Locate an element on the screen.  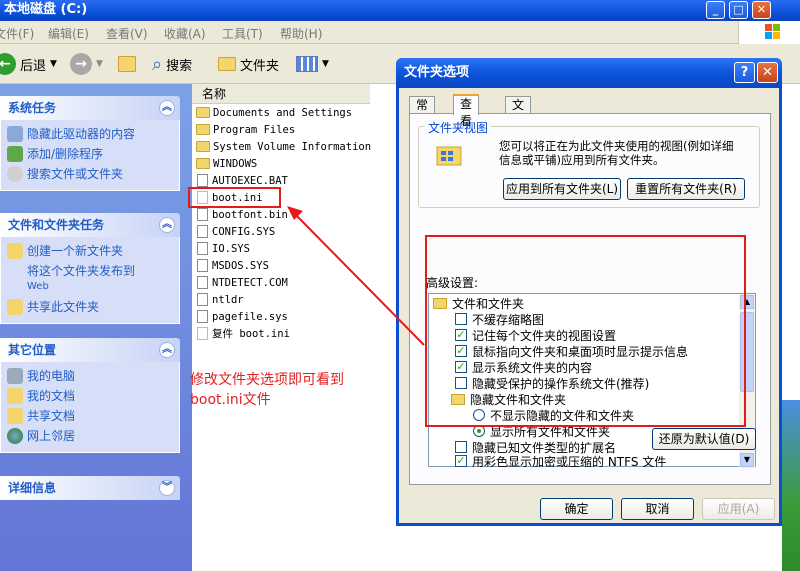
annotation-arrow is located at coordinates (356, 276).